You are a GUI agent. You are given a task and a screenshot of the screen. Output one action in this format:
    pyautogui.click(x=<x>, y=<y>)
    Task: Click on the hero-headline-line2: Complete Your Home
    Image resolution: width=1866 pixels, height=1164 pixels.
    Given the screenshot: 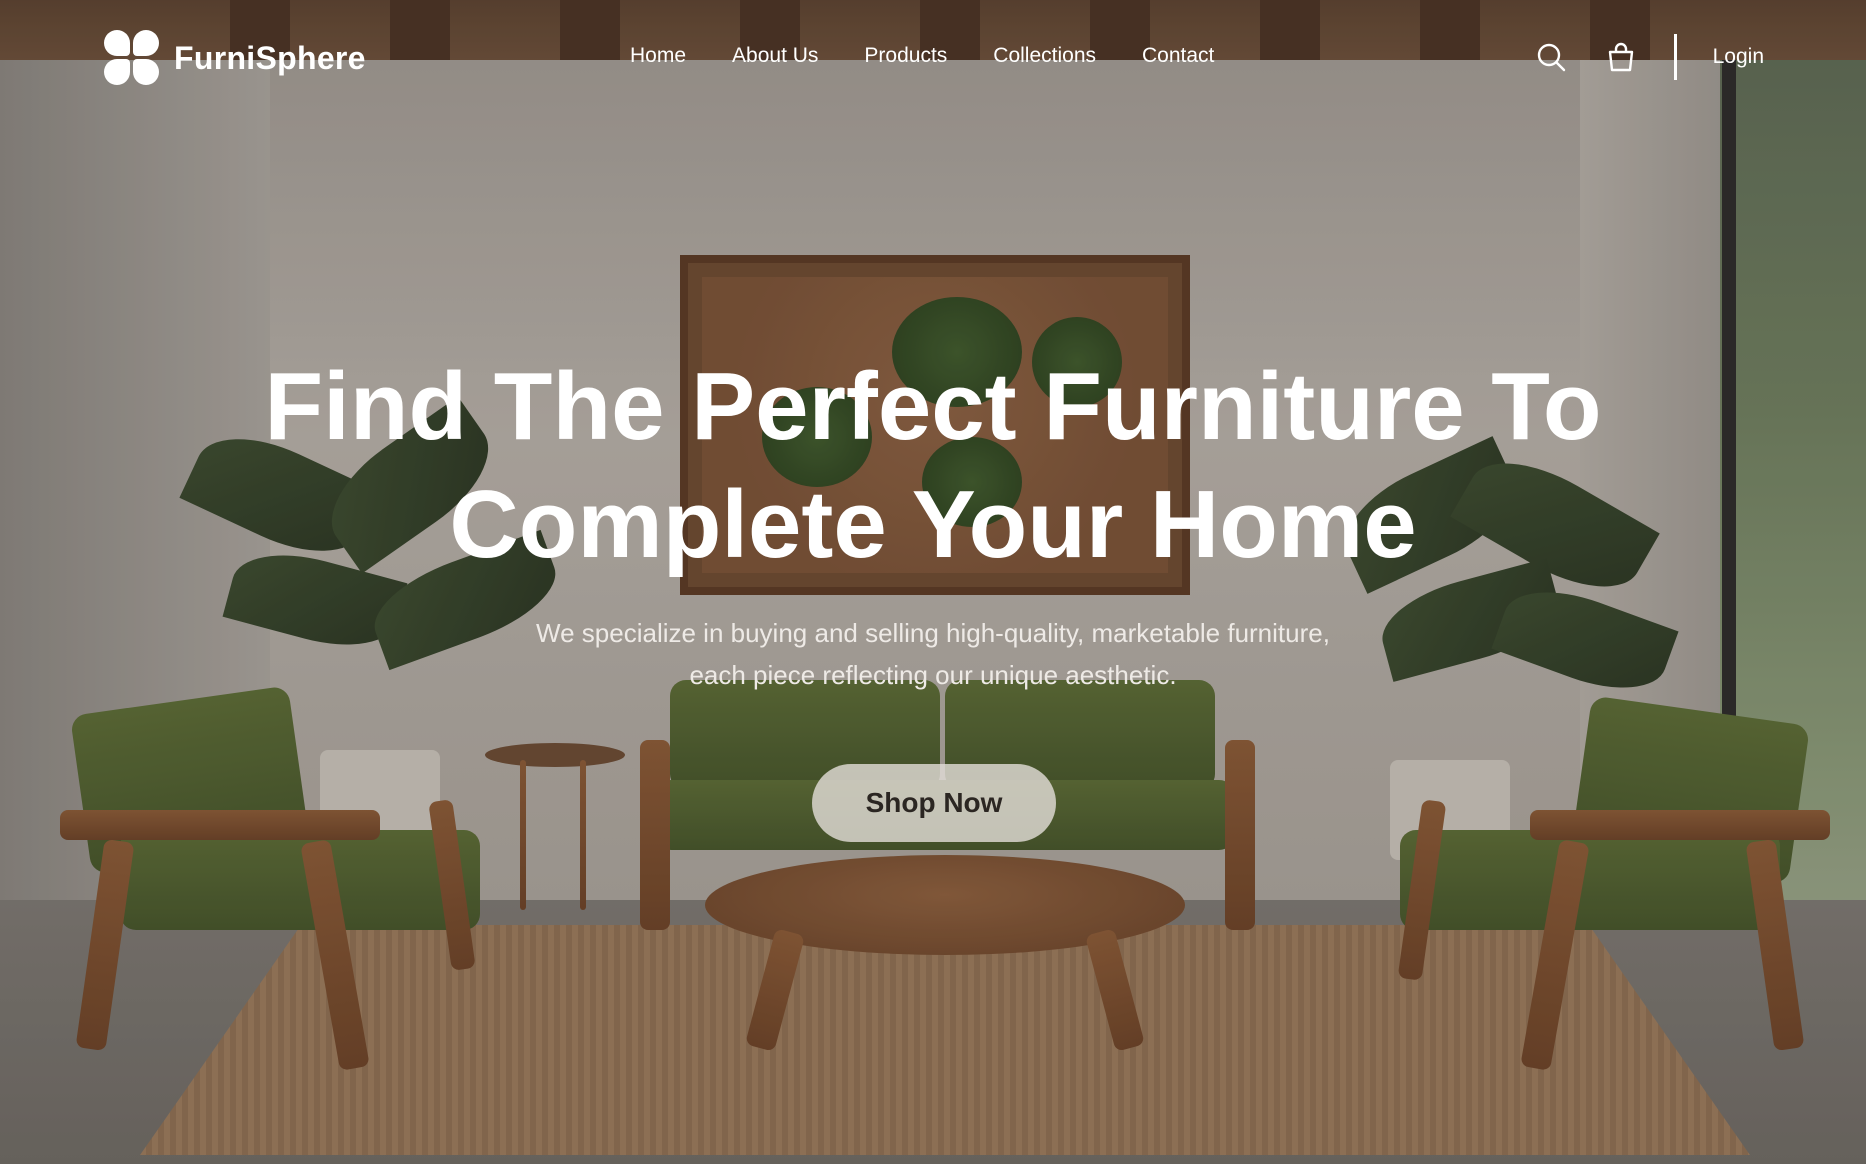 What is the action you would take?
    pyautogui.click(x=933, y=524)
    